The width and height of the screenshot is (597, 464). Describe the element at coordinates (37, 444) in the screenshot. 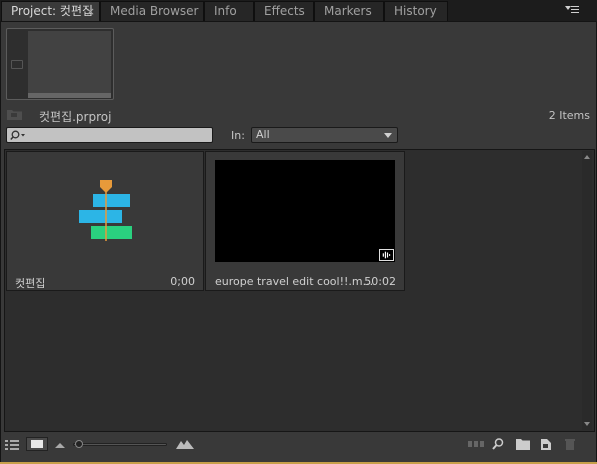

I see `icon-view-icon` at that location.